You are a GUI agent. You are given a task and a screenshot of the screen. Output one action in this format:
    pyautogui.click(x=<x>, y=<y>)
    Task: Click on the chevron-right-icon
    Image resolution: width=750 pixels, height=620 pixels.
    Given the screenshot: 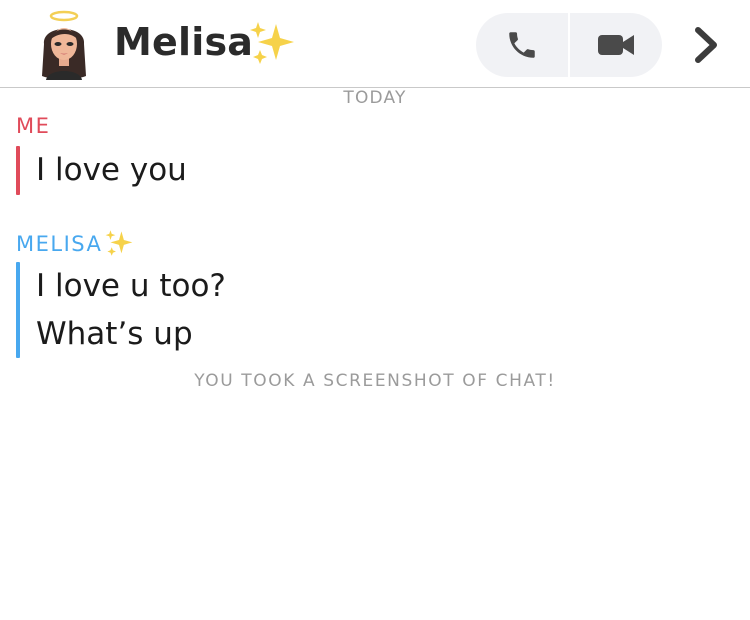 What is the action you would take?
    pyautogui.click(x=706, y=45)
    